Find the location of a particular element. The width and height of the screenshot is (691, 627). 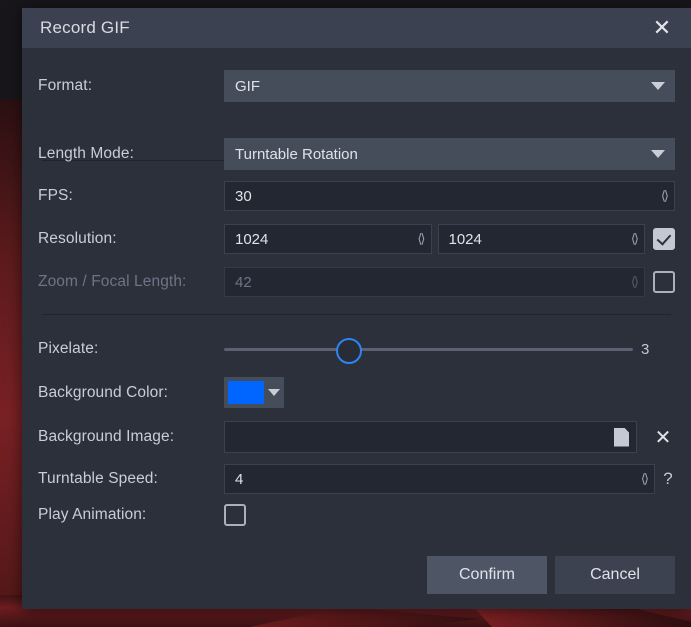

question-mark-icon: ? is located at coordinates (668, 479).